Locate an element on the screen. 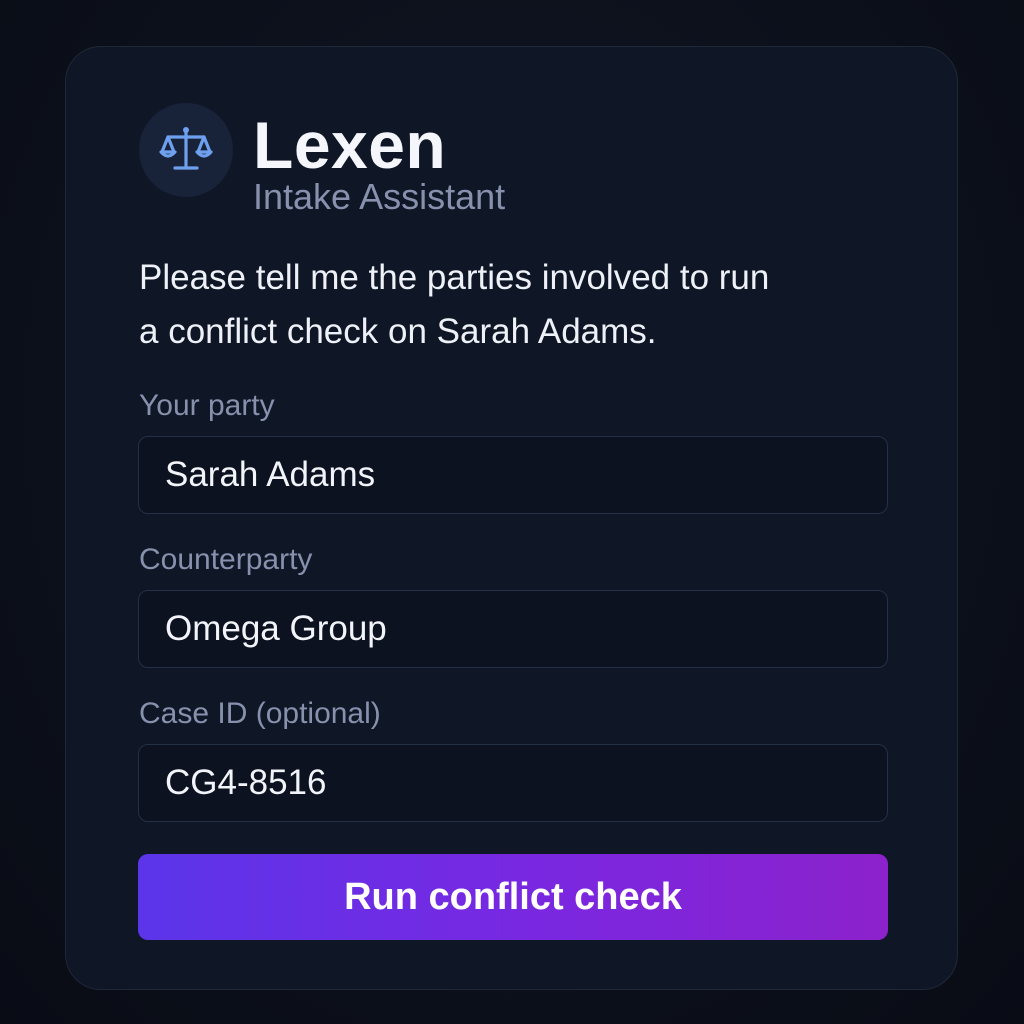  brand-text: Lexen Intake Assistant is located at coordinates (379, 160).